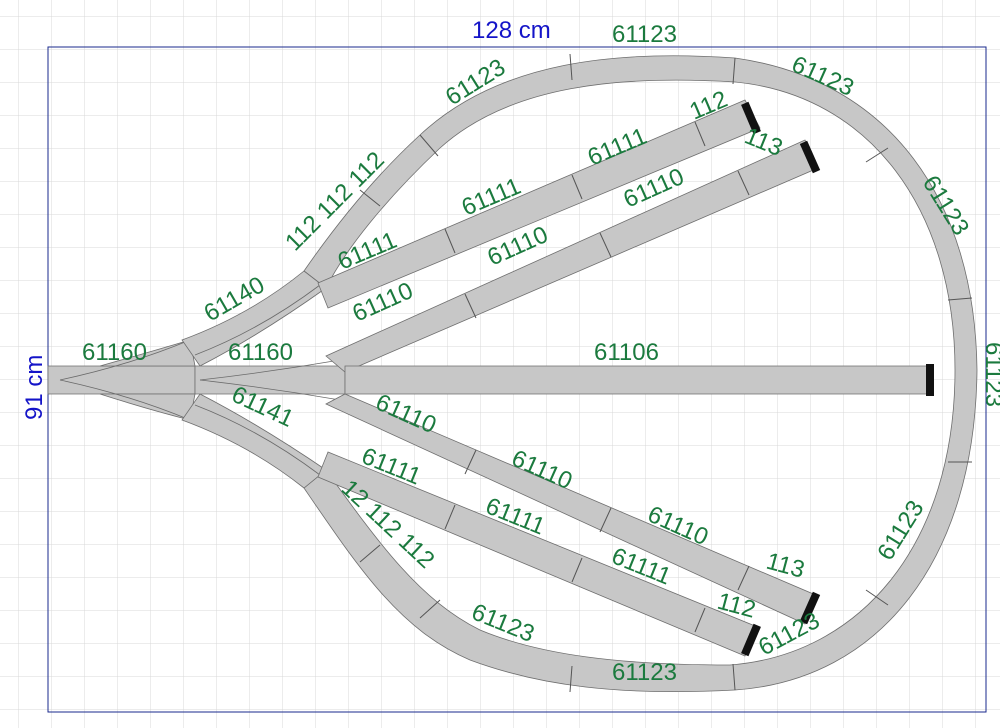 The width and height of the screenshot is (1000, 728). I want to click on buffer-stop-main, so click(930, 380).